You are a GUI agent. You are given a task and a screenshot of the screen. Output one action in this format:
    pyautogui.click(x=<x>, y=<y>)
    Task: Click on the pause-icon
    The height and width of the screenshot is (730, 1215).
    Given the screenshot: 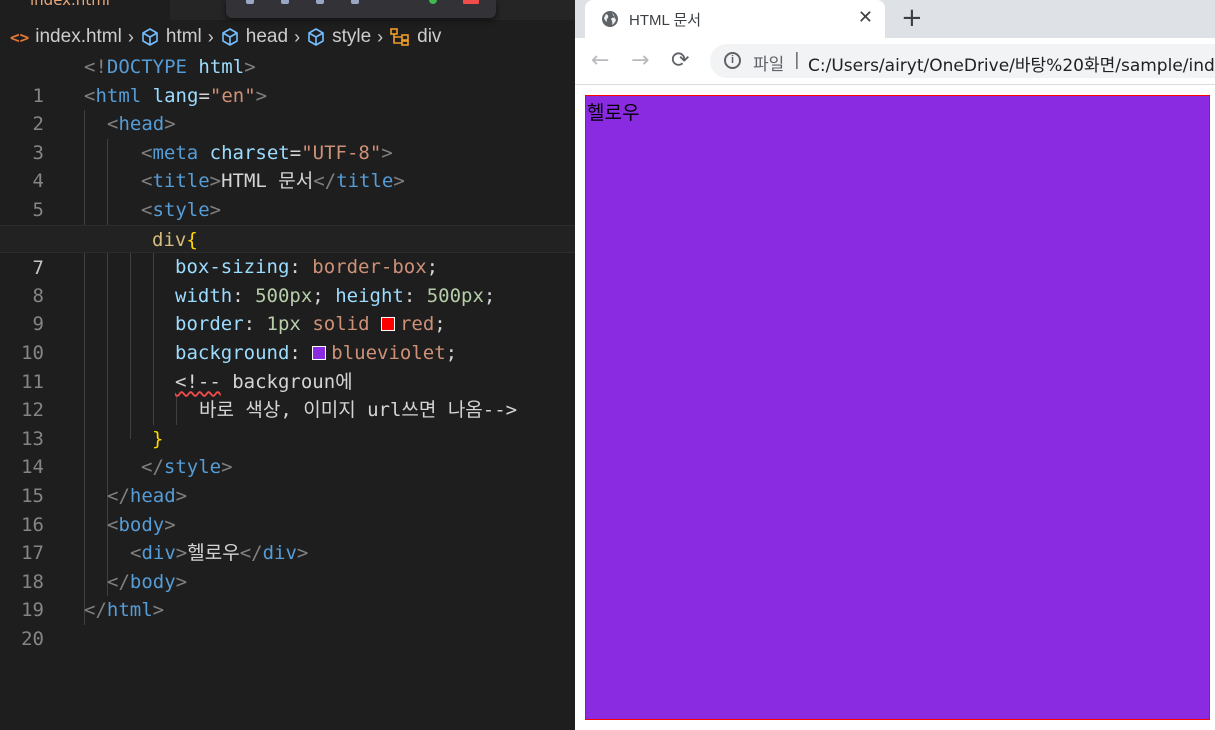 What is the action you would take?
    pyautogui.click(x=250, y=2)
    